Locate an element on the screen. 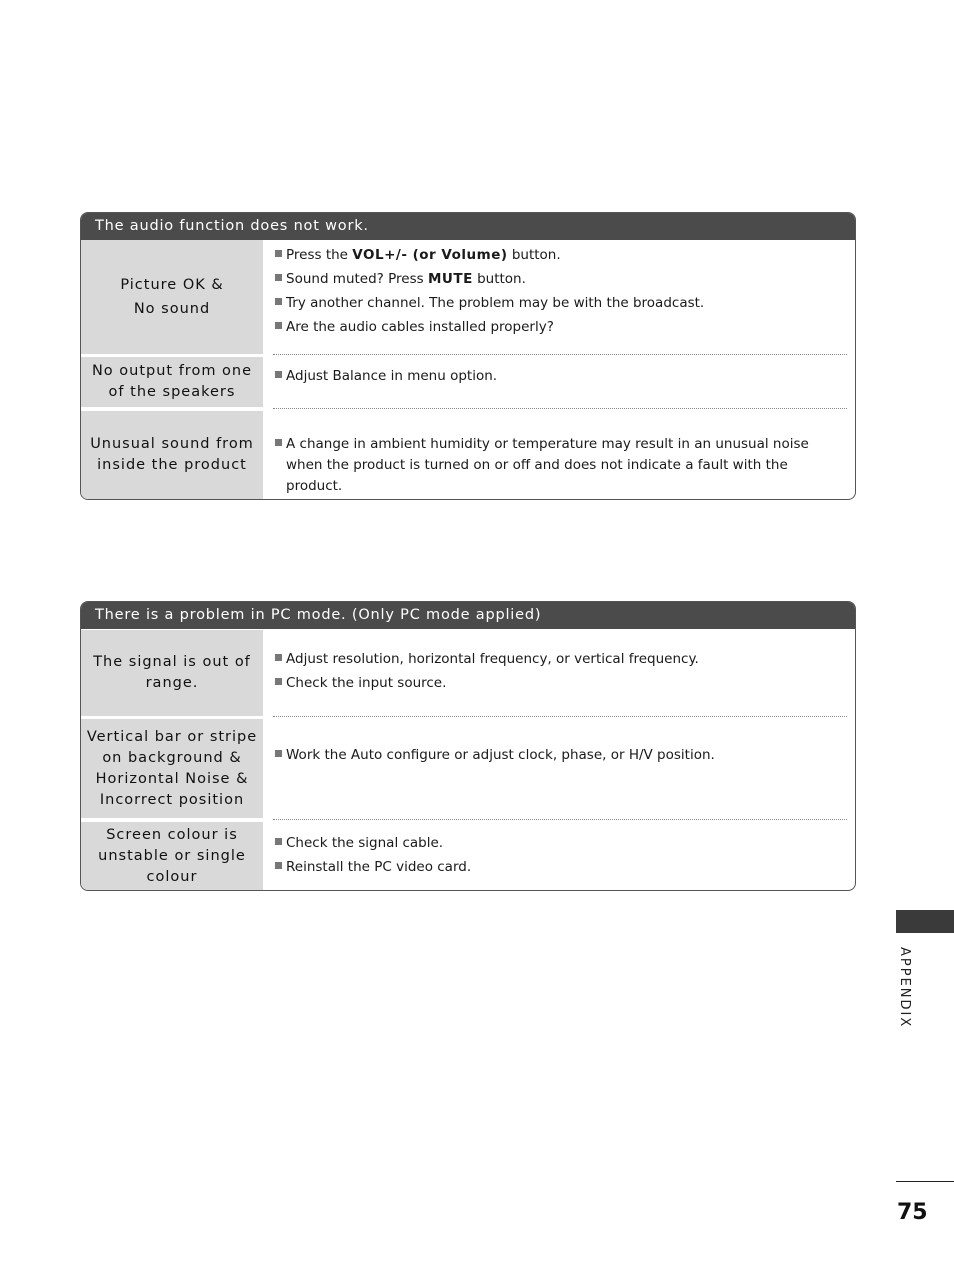  label-line: of the speakers is located at coordinates (172, 392).